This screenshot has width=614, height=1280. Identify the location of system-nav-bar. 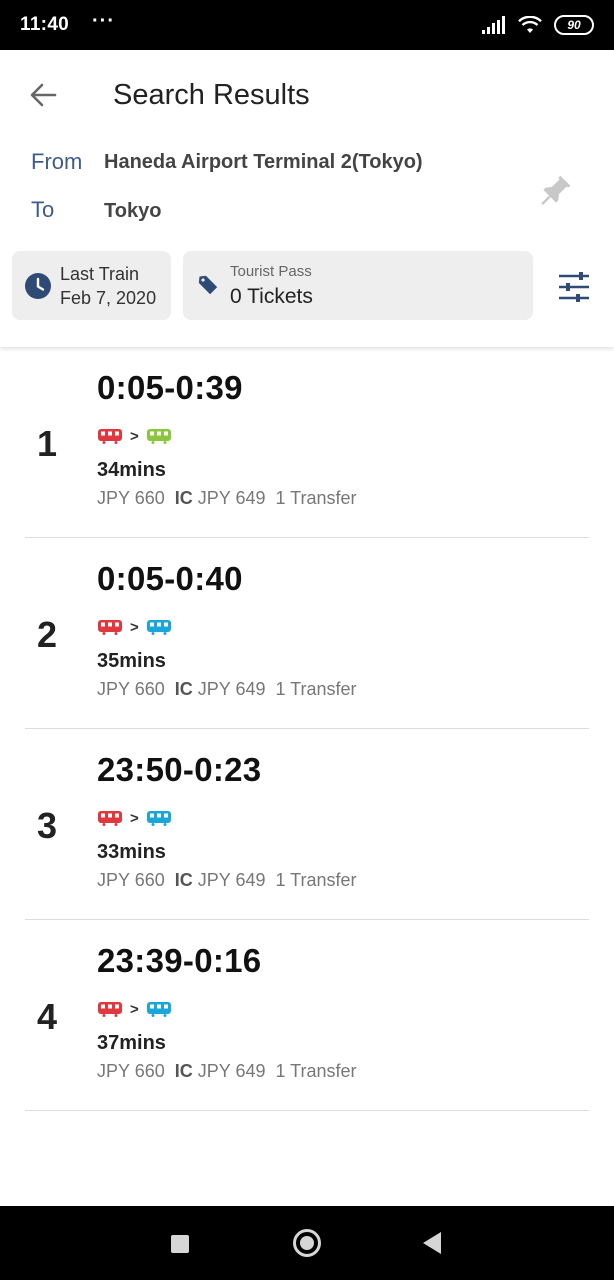
(307, 1243).